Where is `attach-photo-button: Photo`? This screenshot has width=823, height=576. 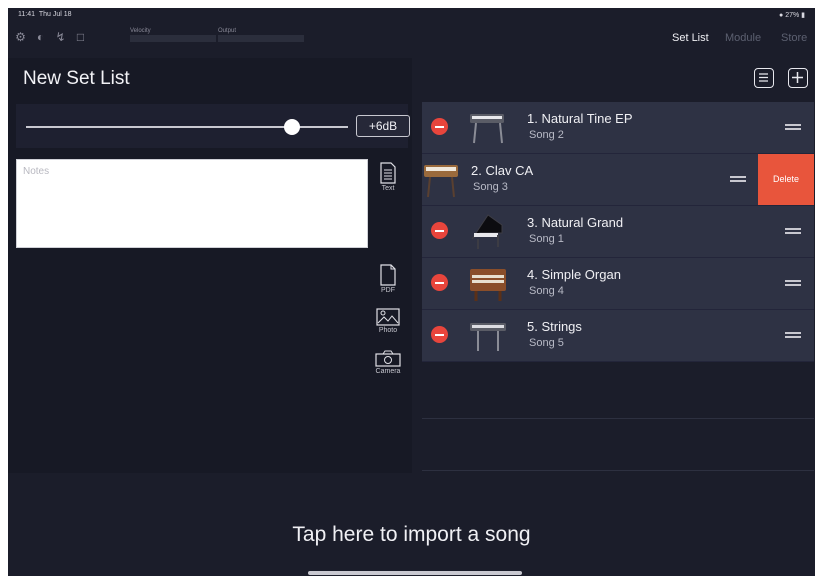 attach-photo-button: Photo is located at coordinates (388, 321).